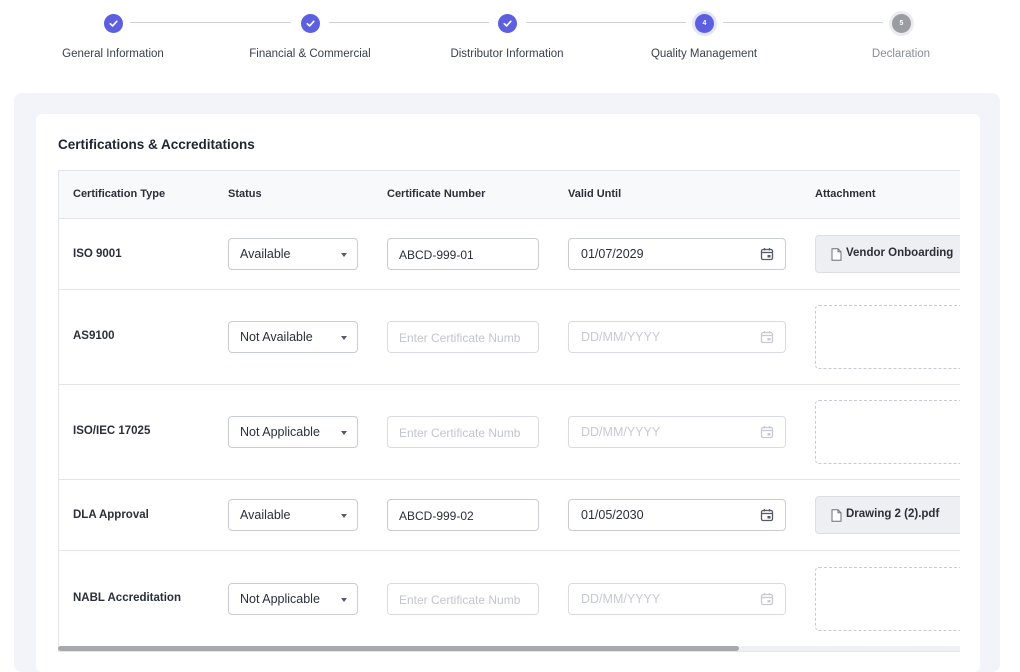 Image resolution: width=1020 pixels, height=672 pixels. Describe the element at coordinates (845, 194) in the screenshot. I see `header-attachment: Attachment` at that location.